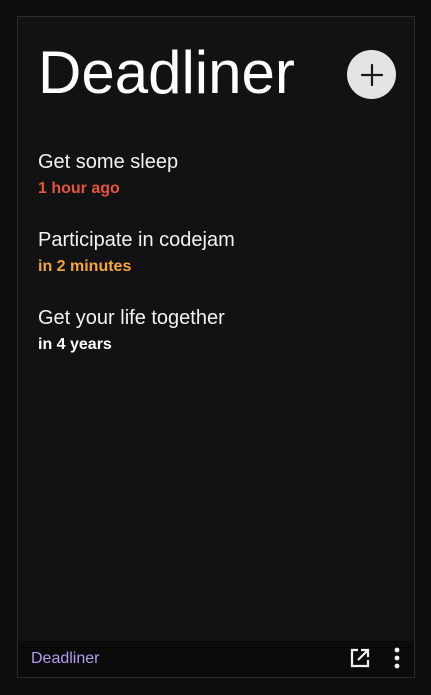  I want to click on external-link-icon, so click(360, 659).